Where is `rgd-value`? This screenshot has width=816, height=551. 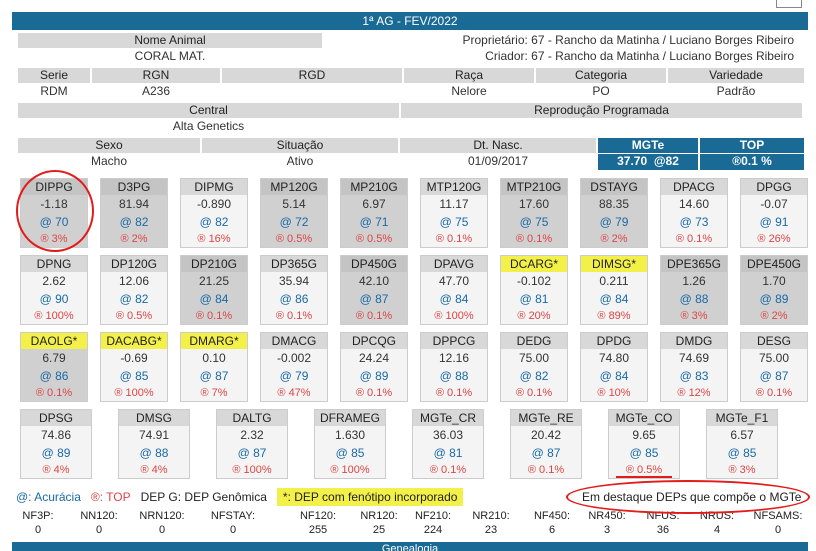
rgd-value is located at coordinates (312, 92).